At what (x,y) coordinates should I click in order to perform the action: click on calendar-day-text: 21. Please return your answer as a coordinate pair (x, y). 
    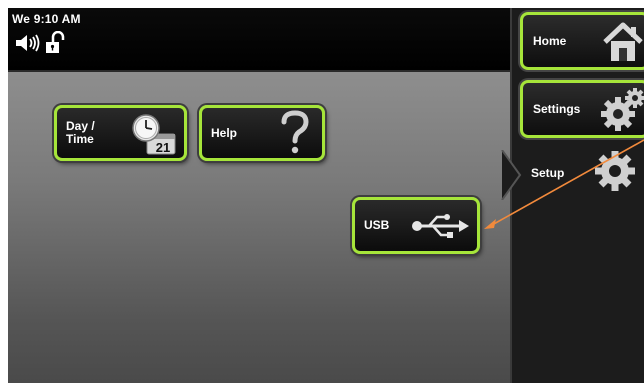
    Looking at the image, I should click on (163, 147).